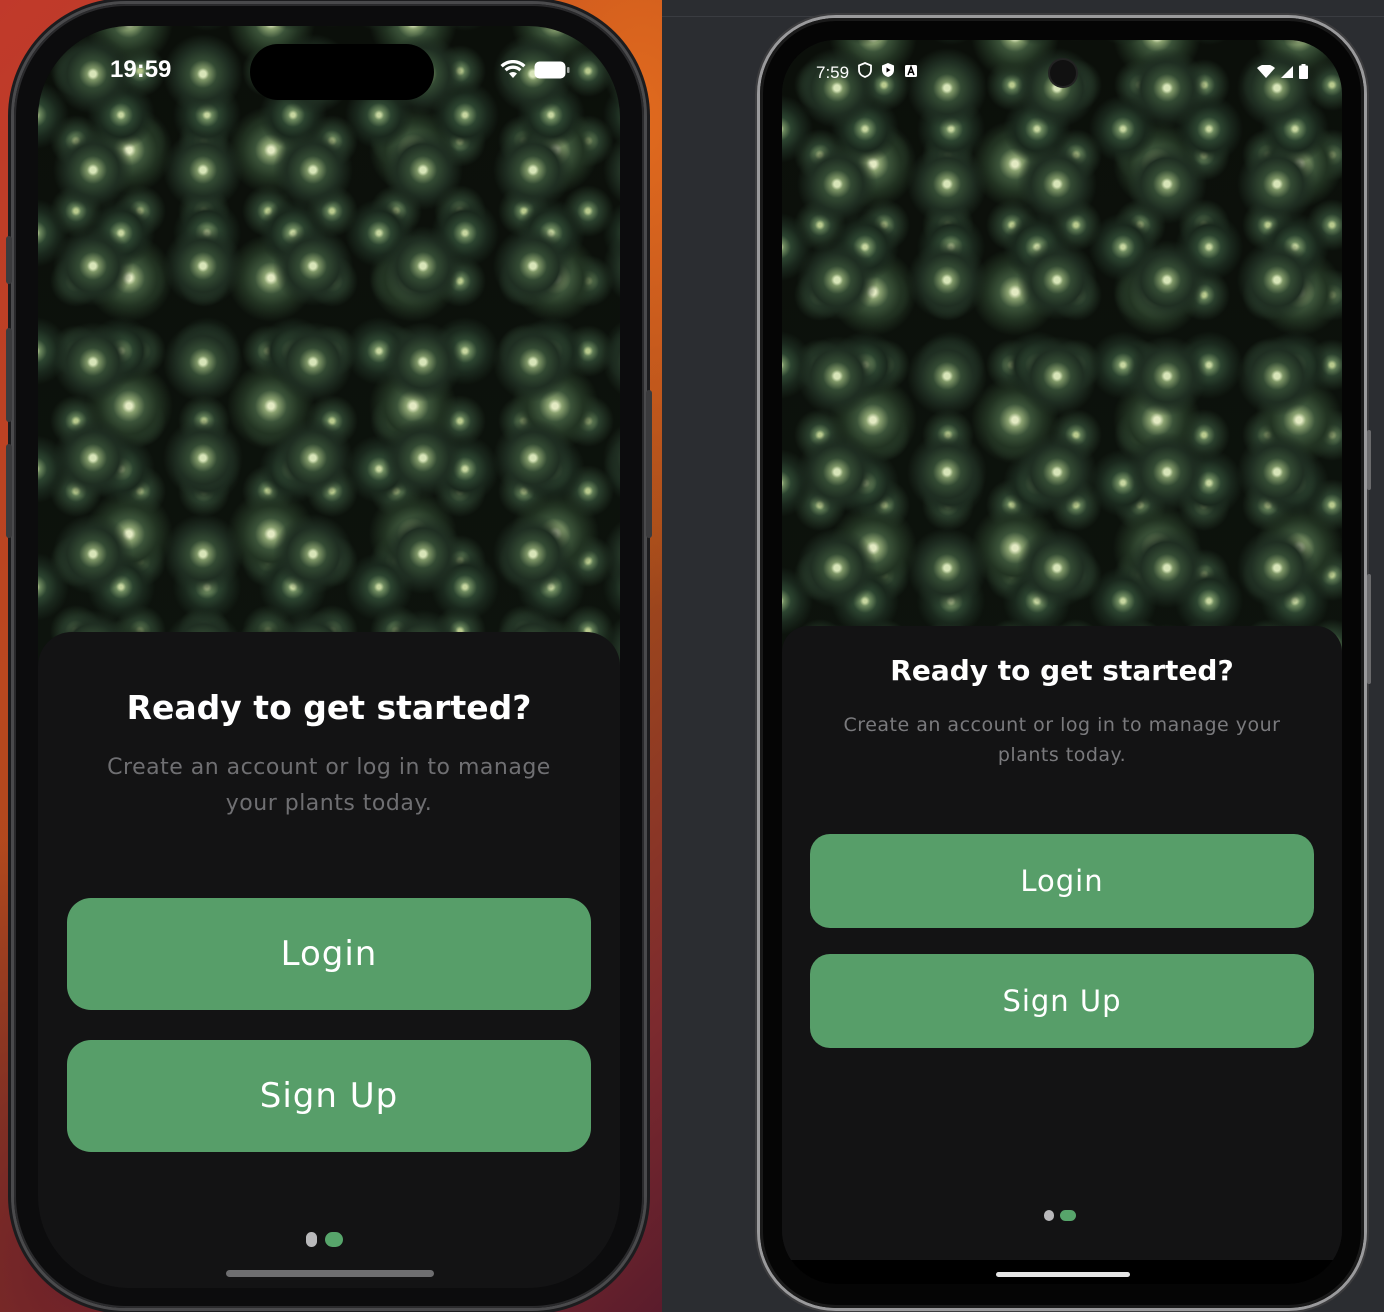  Describe the element at coordinates (649, 464) in the screenshot. I see `iphone-side-button` at that location.